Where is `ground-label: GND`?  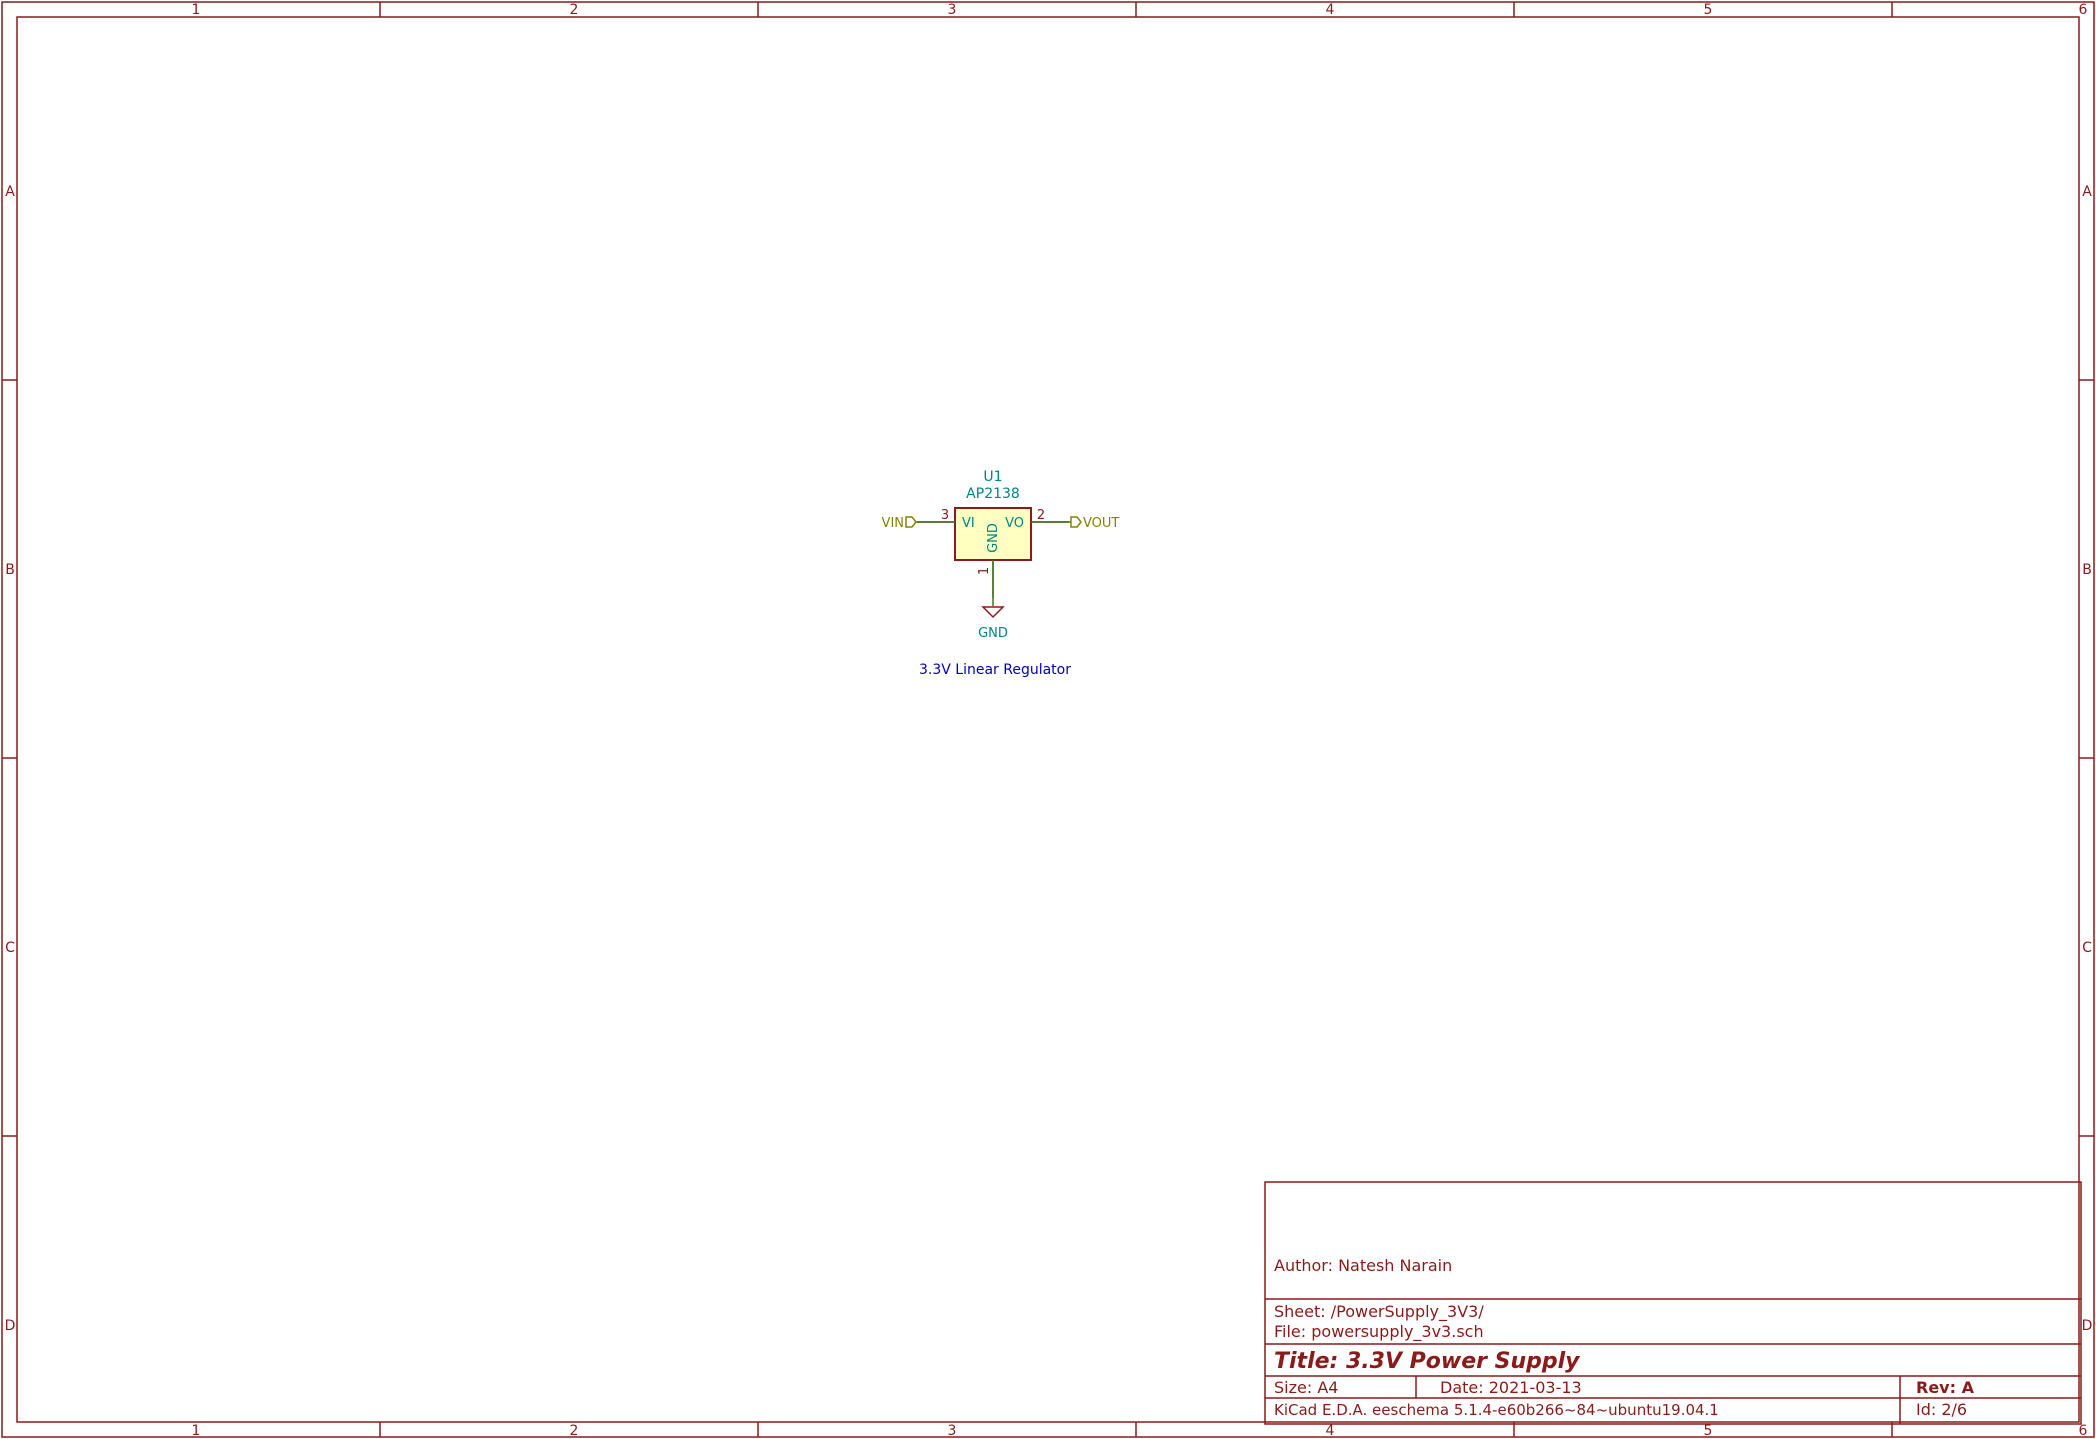 ground-label: GND is located at coordinates (993, 633).